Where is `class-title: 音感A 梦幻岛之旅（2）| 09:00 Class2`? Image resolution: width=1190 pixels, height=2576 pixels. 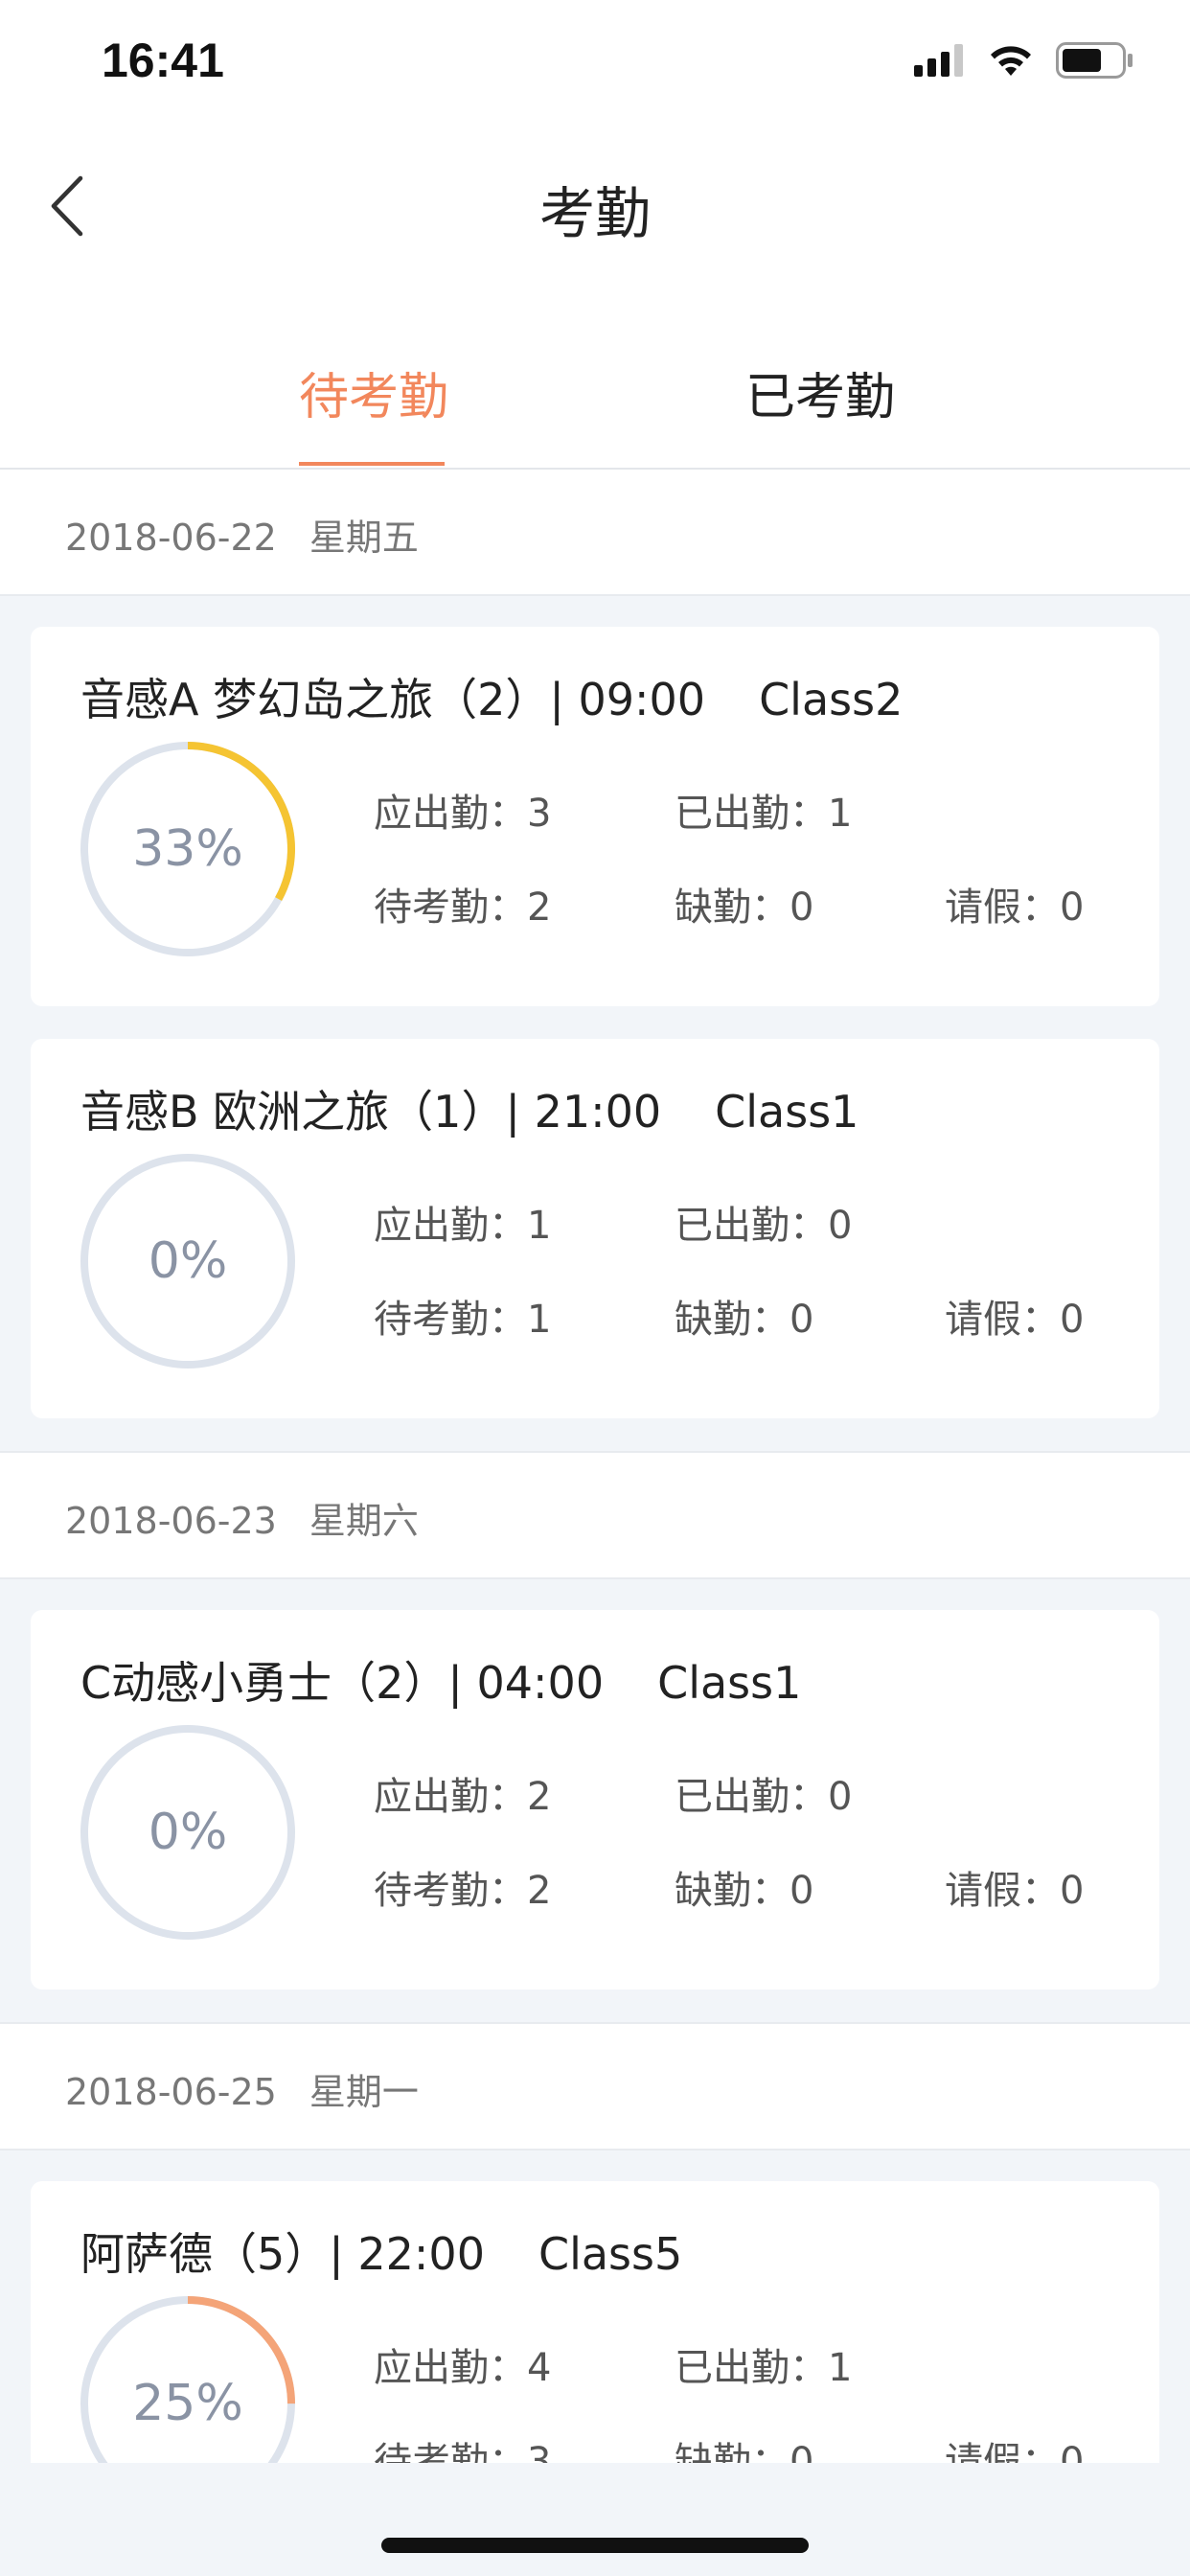
class-title: 音感A 梦幻岛之旅（2）| 09:00 Class2 is located at coordinates (492, 696).